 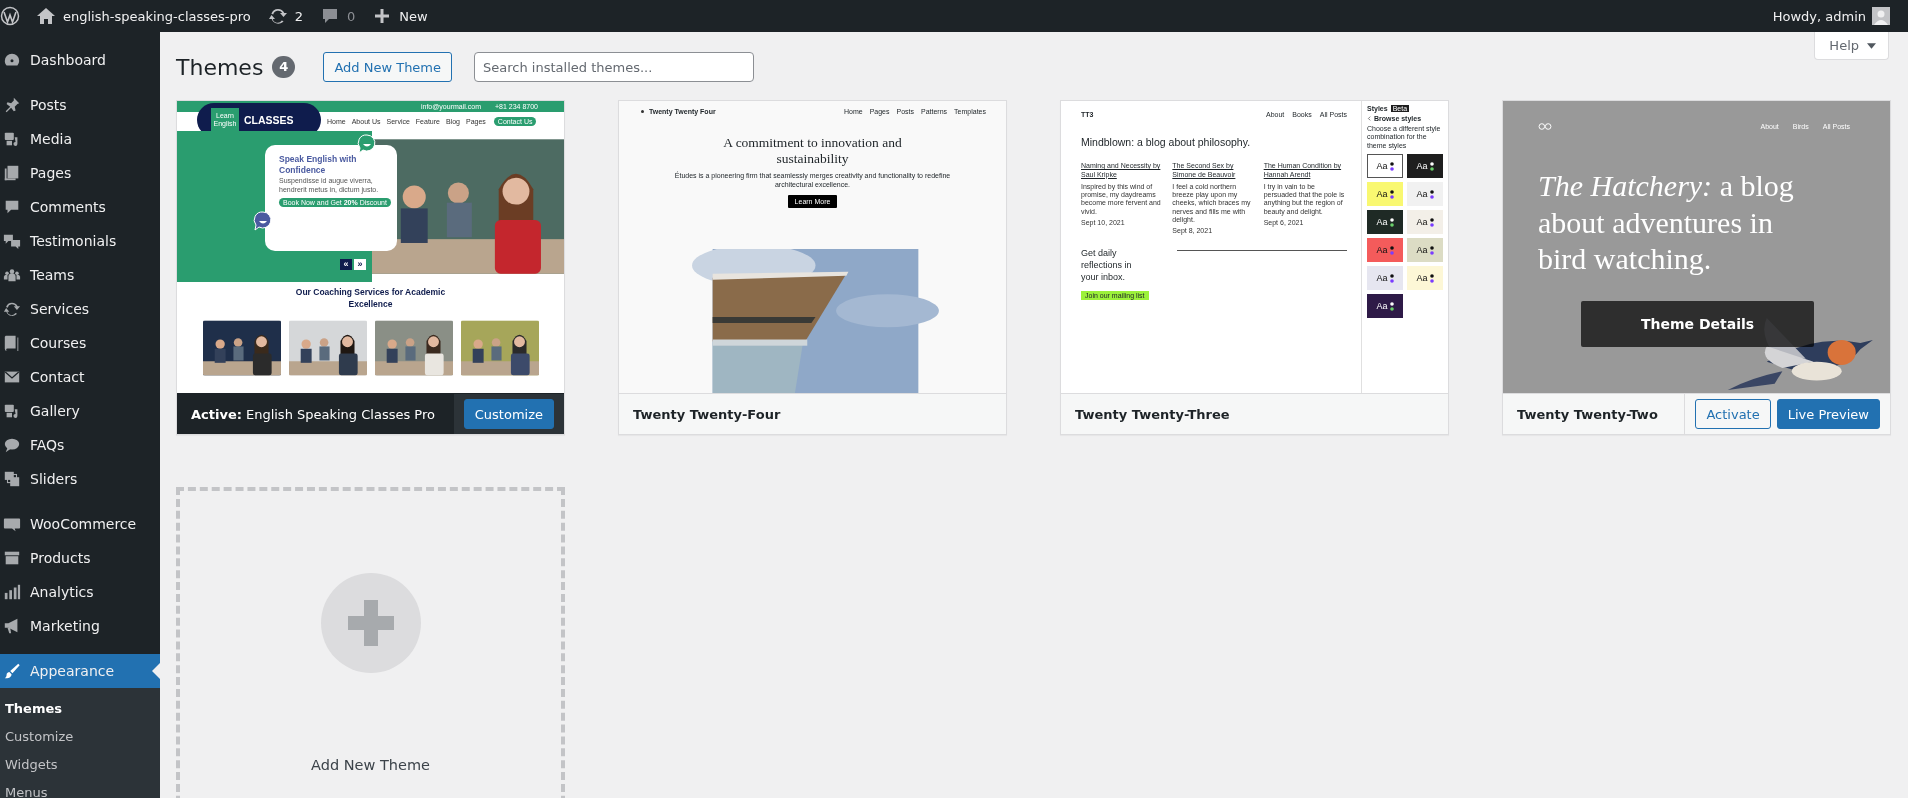 What do you see at coordinates (360, 264) in the screenshot?
I see `next-button: »` at bounding box center [360, 264].